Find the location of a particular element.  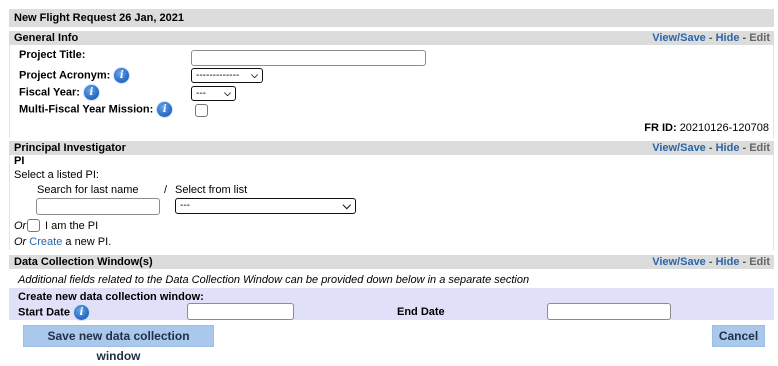

i-am-pi-checkbox is located at coordinates (33, 225).